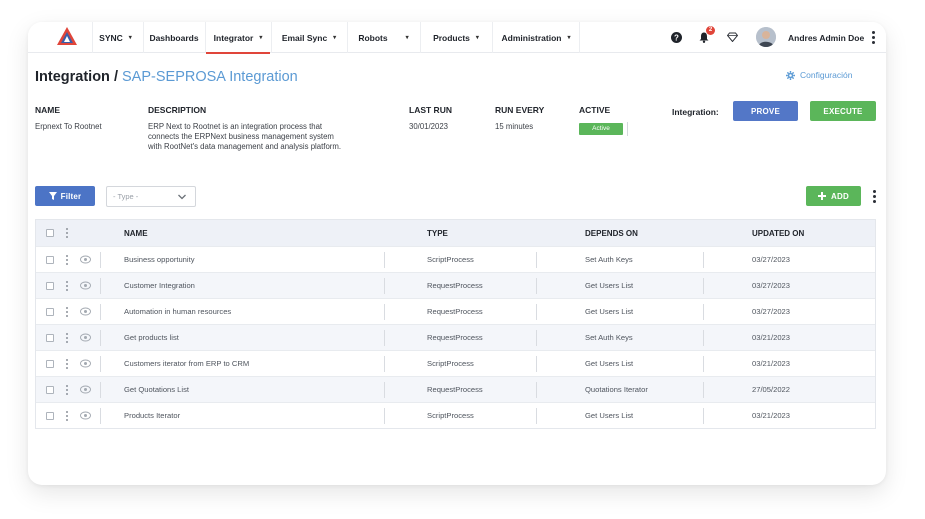  I want to click on nav-item-products: Products ▾, so click(455, 37).